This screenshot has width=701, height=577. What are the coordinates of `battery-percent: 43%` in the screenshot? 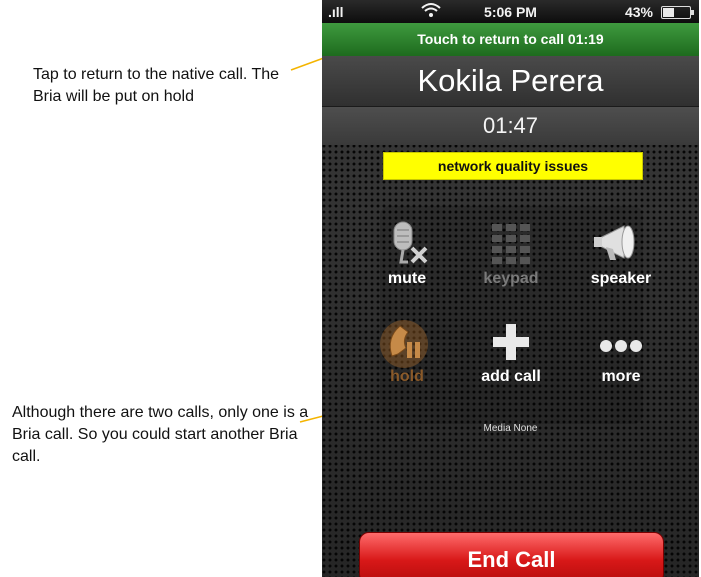 It's located at (638, 12).